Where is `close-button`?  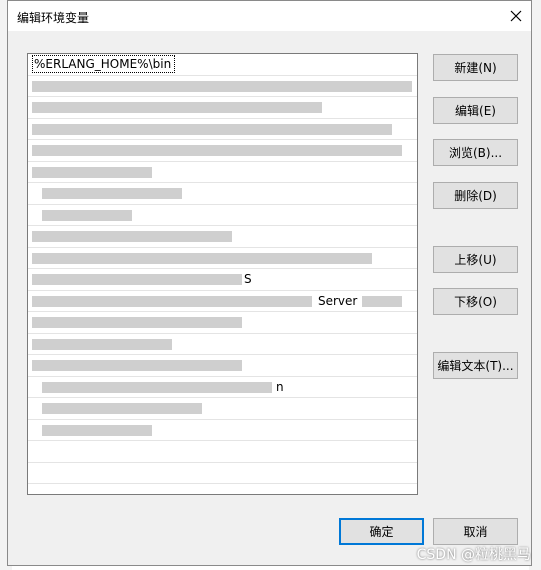
close-button is located at coordinates (516, 16).